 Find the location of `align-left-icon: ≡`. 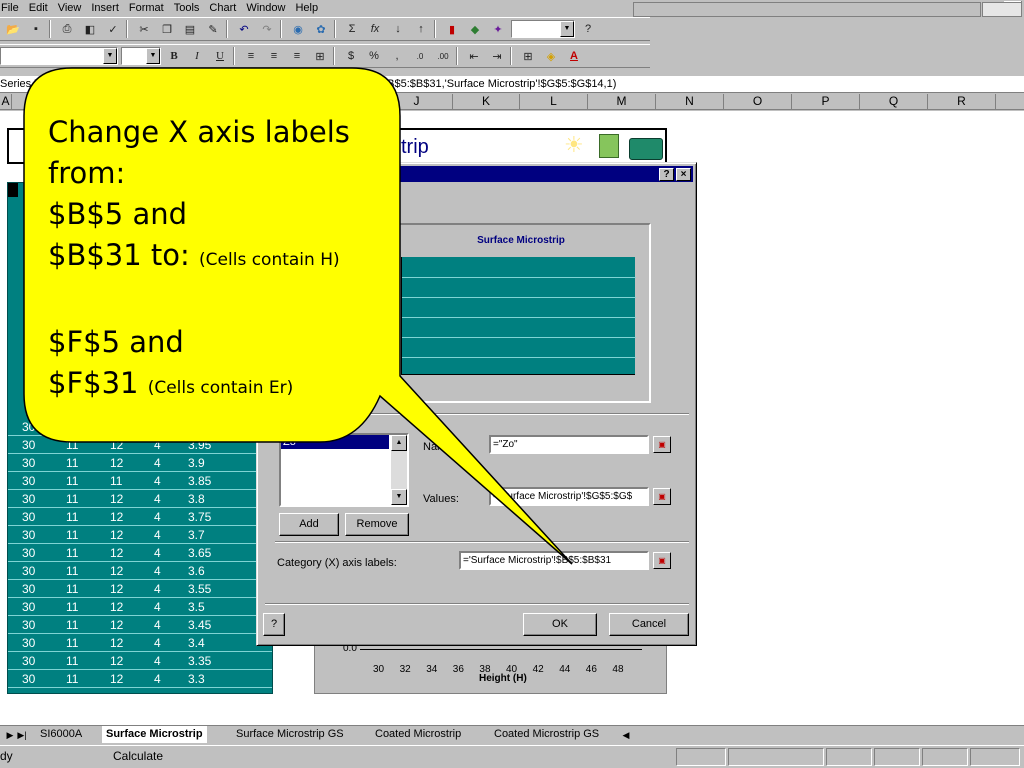

align-left-icon: ≡ is located at coordinates (251, 56).